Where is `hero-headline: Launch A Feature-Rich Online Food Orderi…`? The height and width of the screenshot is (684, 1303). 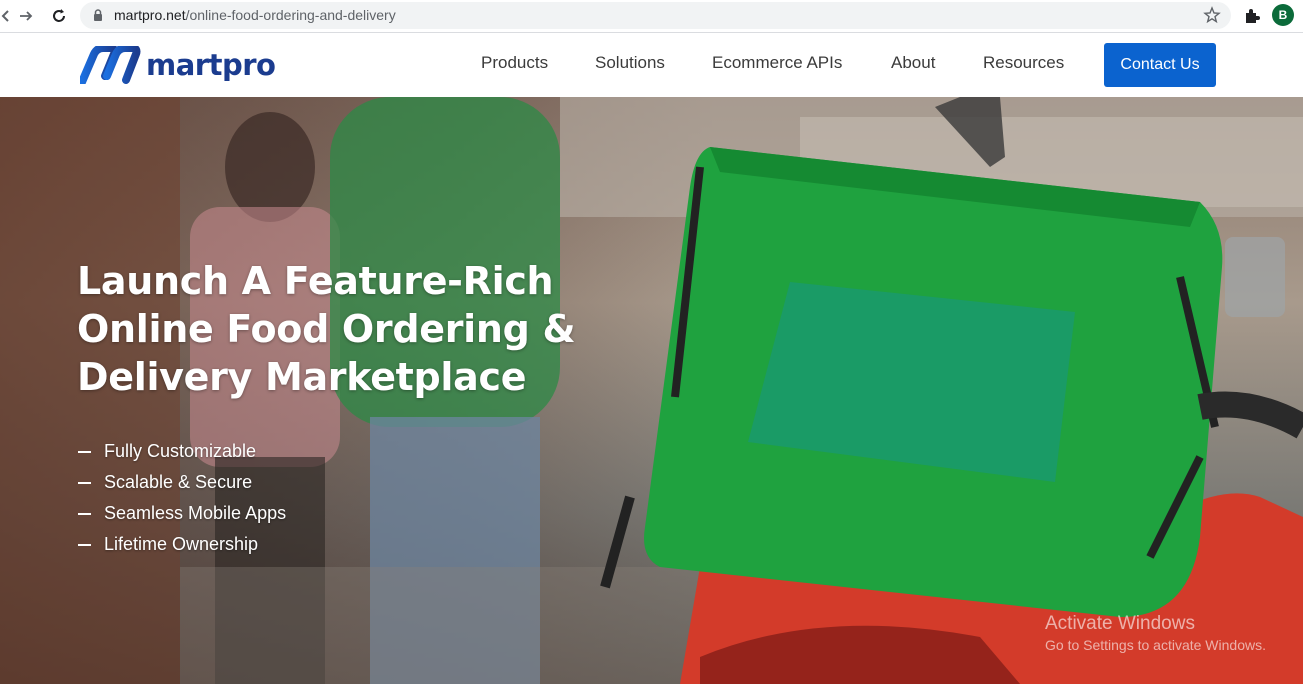 hero-headline: Launch A Feature-Rich Online Food Orderi… is located at coordinates (377, 329).